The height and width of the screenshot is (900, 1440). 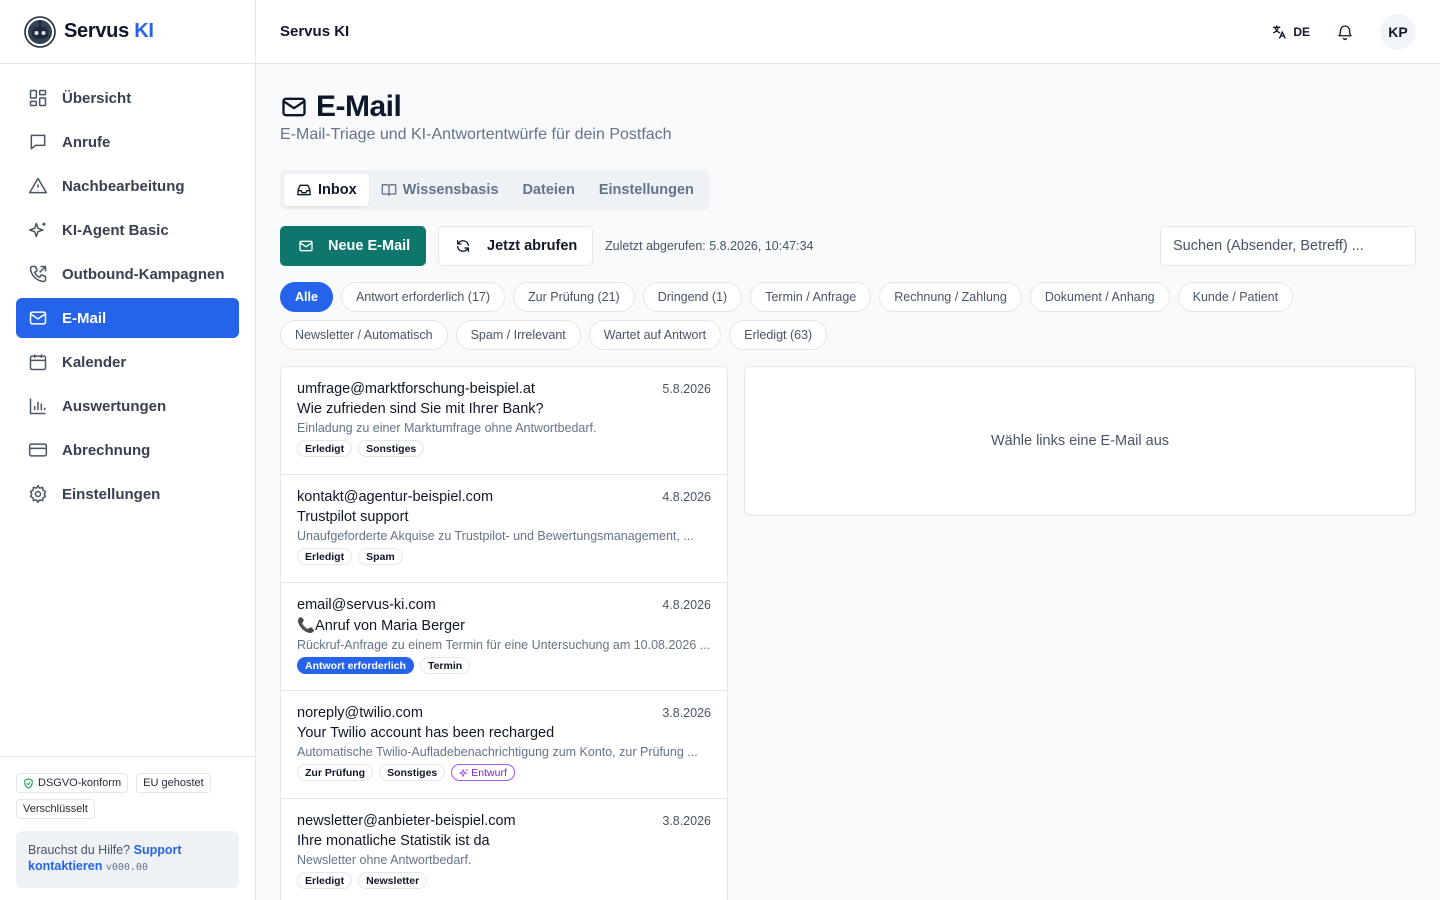 I want to click on empty-state-text: Wähle links eine E-Mail aus, so click(x=1080, y=441).